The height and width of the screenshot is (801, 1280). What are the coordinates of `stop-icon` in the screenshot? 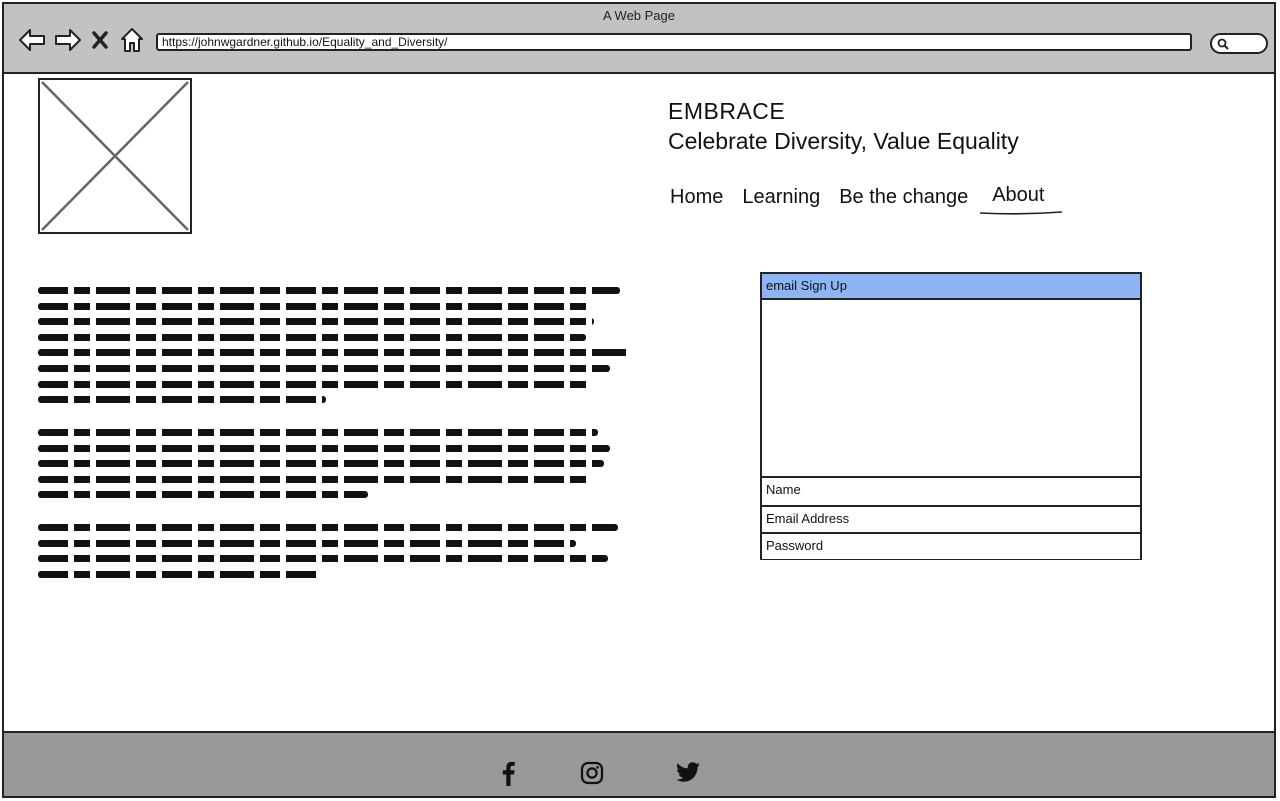 It's located at (100, 40).